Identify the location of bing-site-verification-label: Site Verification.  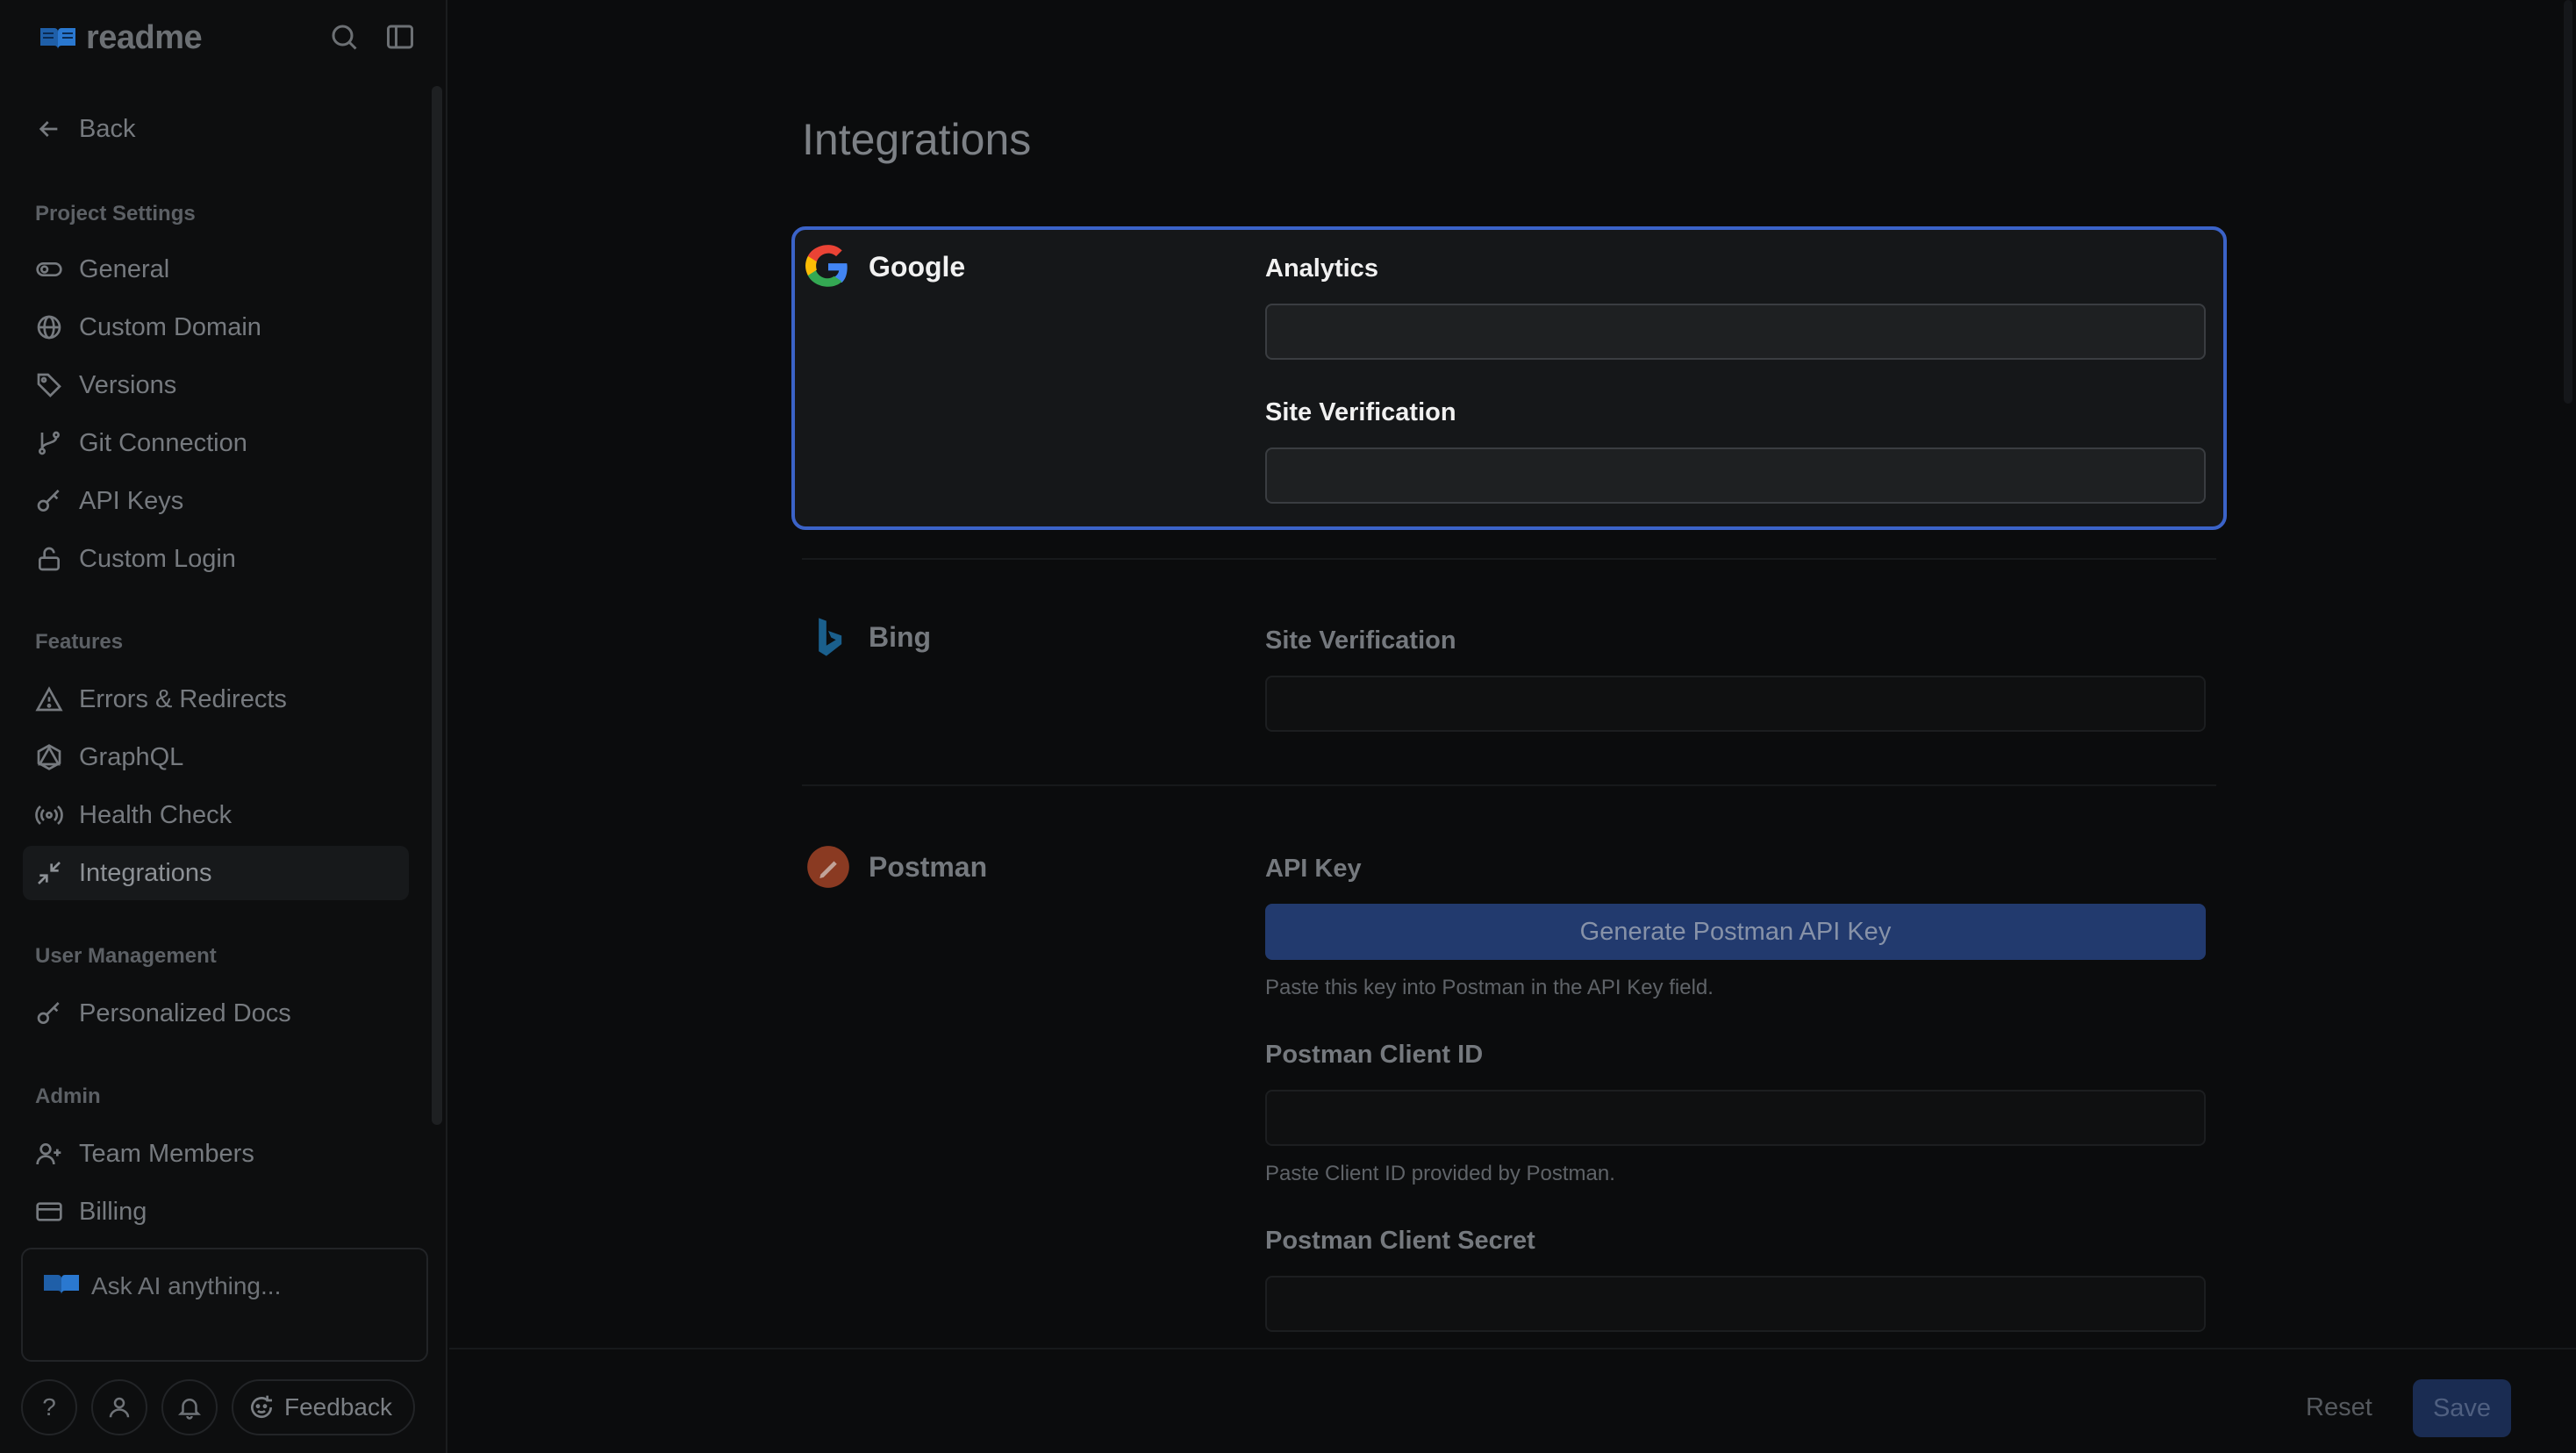
(1360, 640).